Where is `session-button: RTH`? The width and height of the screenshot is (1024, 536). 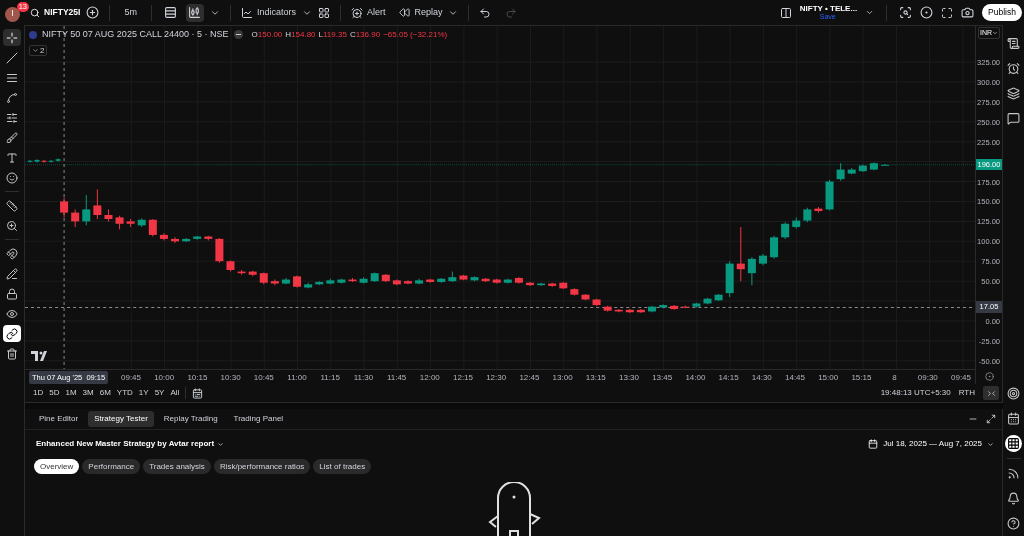 session-button: RTH is located at coordinates (966, 393).